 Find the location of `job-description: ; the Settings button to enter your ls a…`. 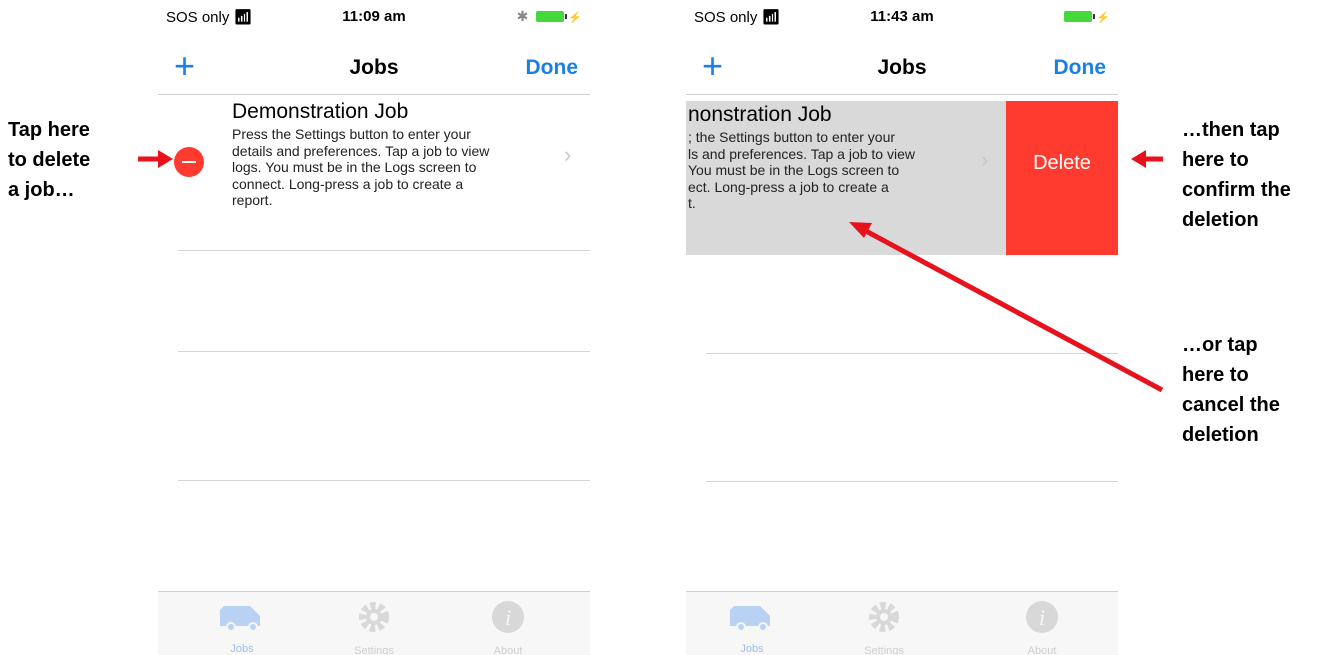

job-description: ; the Settings button to enter your ls a… is located at coordinates (838, 170).